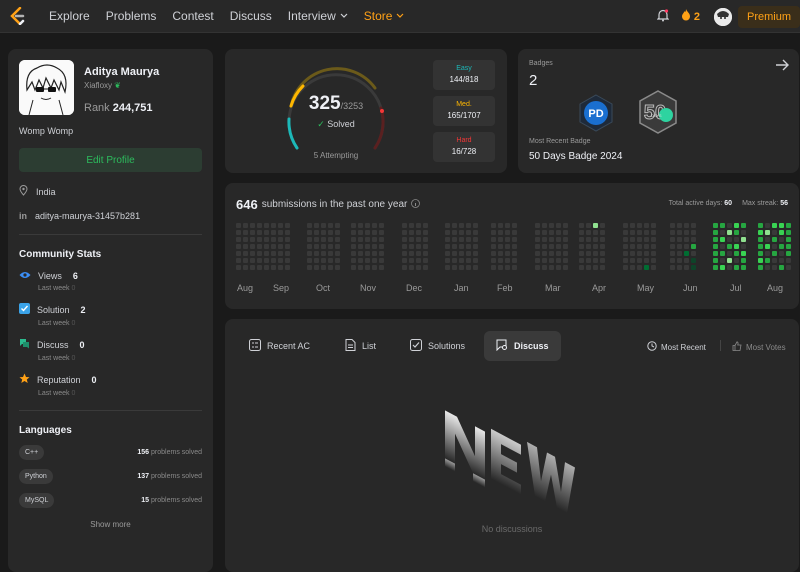 Image resolution: width=800 pixels, height=572 pixels. I want to click on linkedin-text: aditya-maurya-31457b281, so click(87, 216).